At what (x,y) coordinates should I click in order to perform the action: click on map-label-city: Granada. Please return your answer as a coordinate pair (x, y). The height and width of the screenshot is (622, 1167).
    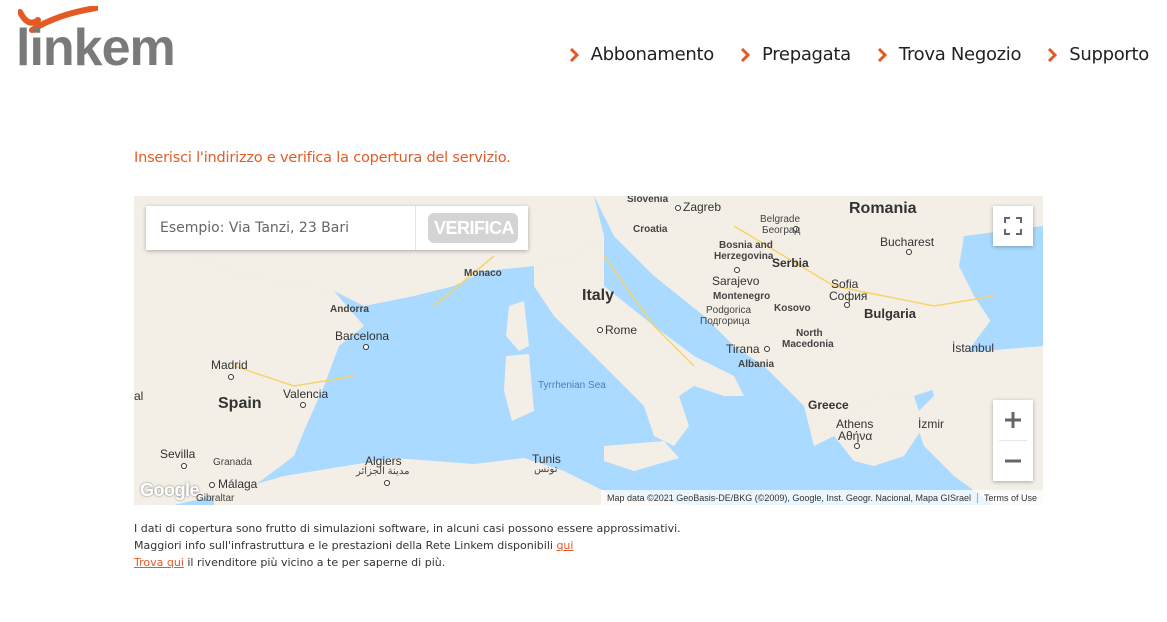
    Looking at the image, I should click on (232, 462).